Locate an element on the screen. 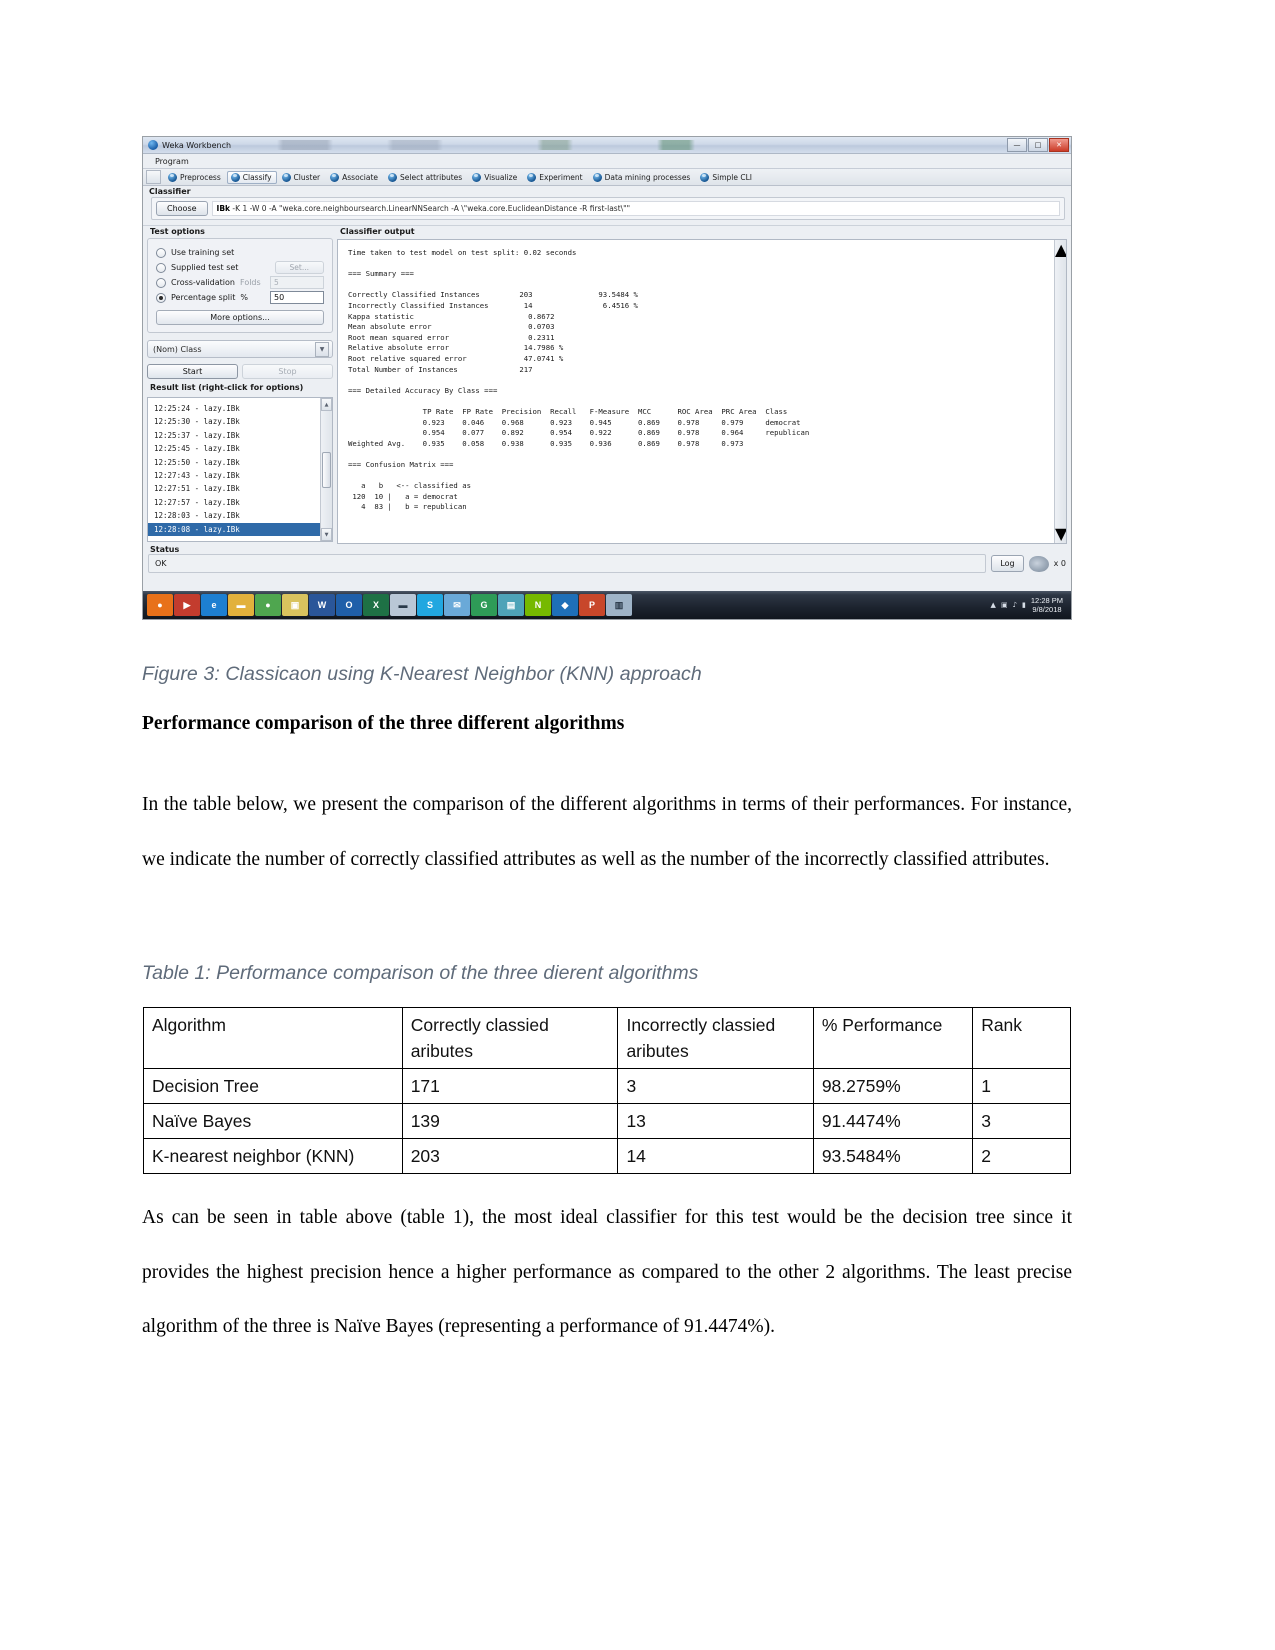 The height and width of the screenshot is (1650, 1275). menu-item-program: Program is located at coordinates (172, 161).